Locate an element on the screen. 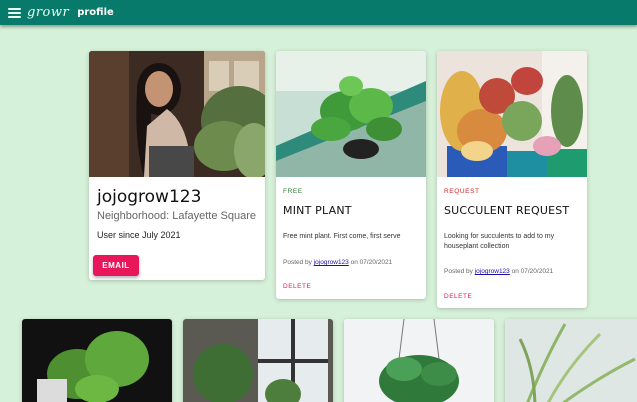 The width and height of the screenshot is (637, 402). post-title: SUCCULENT REQUEST is located at coordinates (507, 210).